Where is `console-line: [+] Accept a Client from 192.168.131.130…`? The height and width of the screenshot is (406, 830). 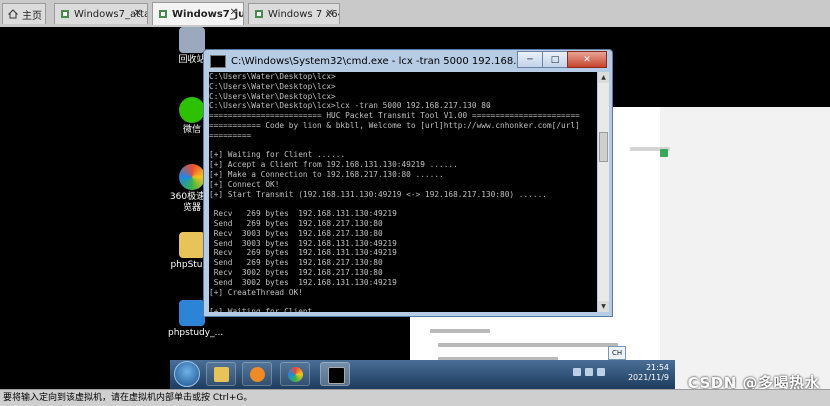
console-line: [+] Accept a Client from 192.168.131.130… is located at coordinates (333, 165).